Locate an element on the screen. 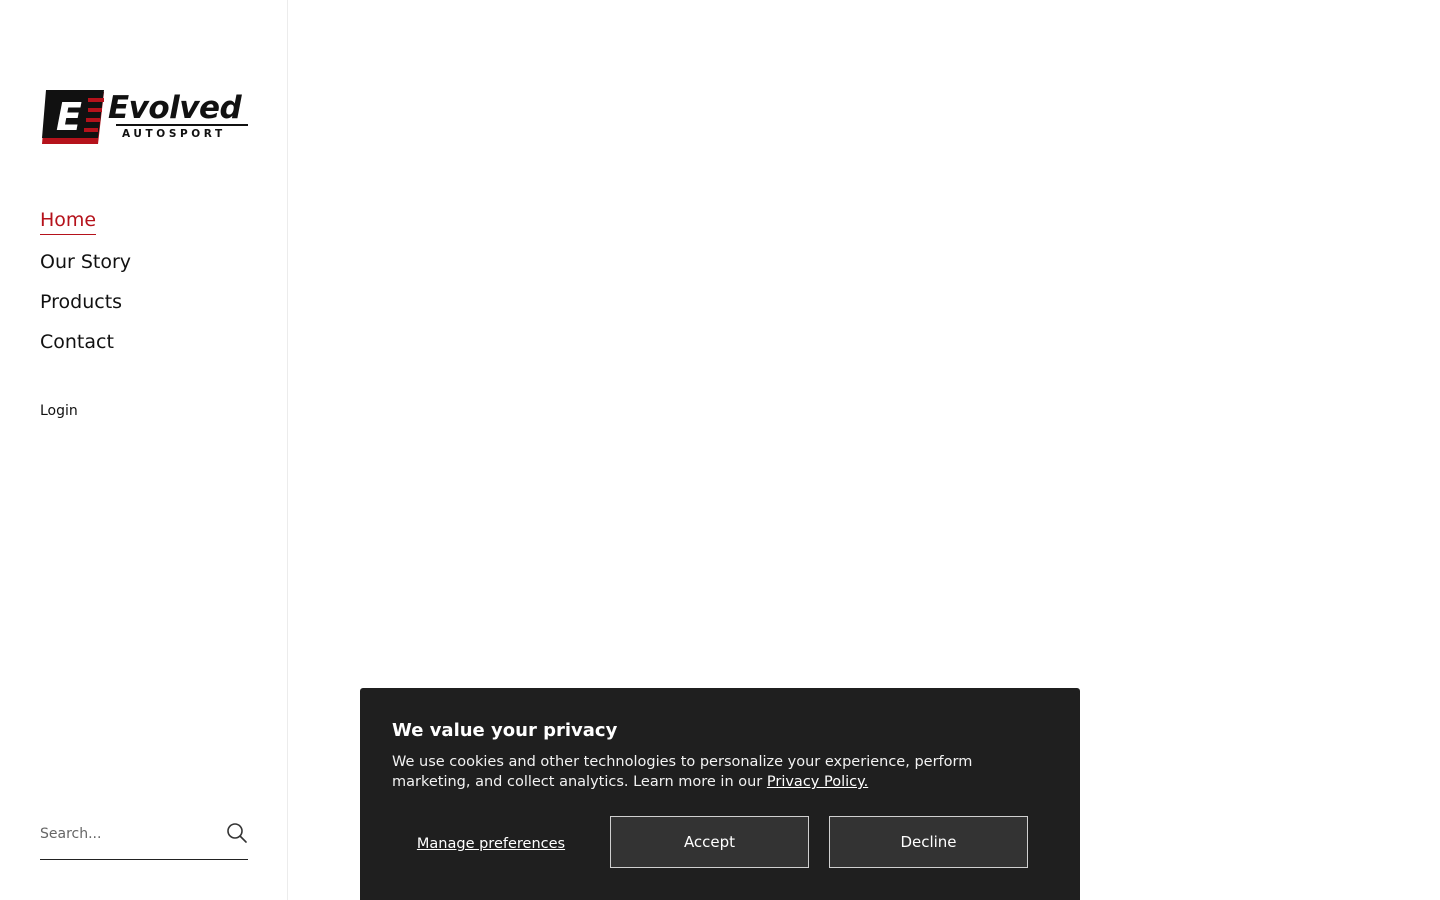 The image size is (1440, 900). manage-preferences-button: Manage preferences is located at coordinates (491, 844).